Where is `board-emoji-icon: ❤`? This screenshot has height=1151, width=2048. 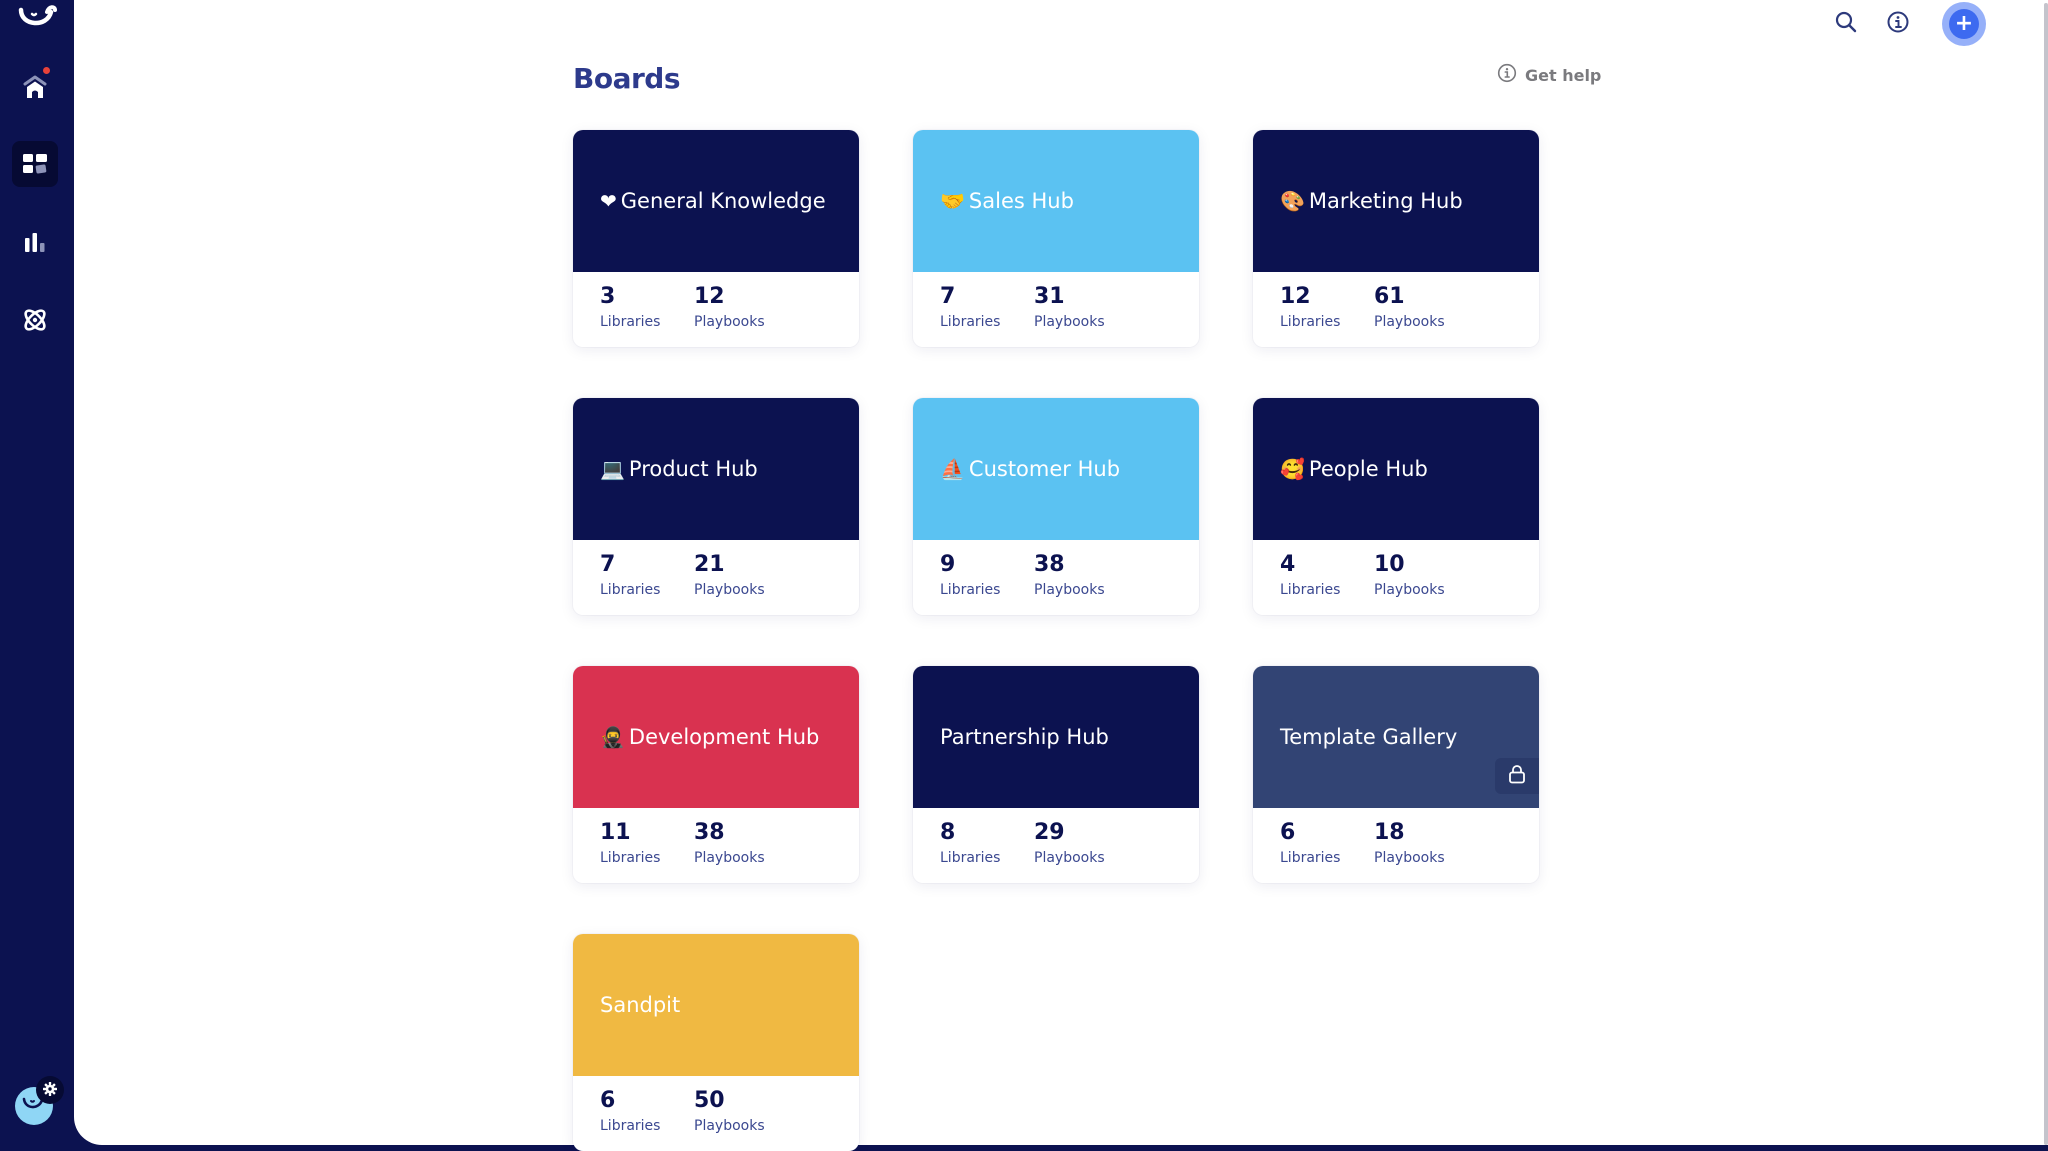
board-emoji-icon: ❤ is located at coordinates (608, 201).